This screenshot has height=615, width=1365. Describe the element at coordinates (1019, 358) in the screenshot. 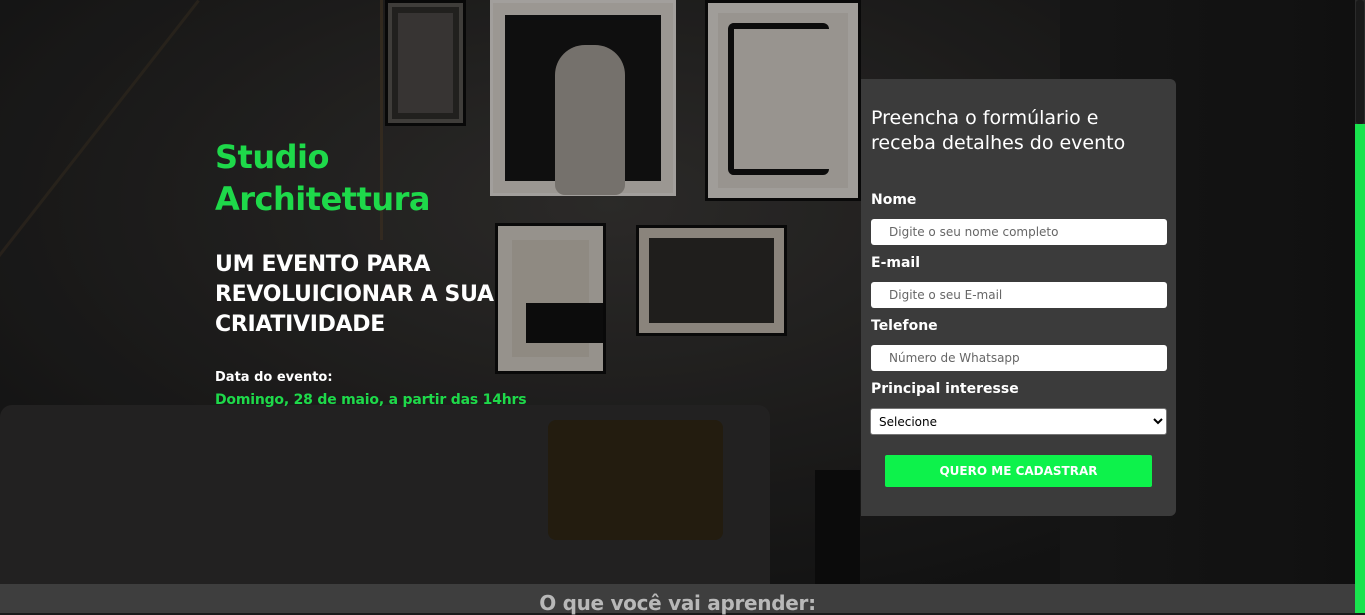

I see `phone-input` at that location.